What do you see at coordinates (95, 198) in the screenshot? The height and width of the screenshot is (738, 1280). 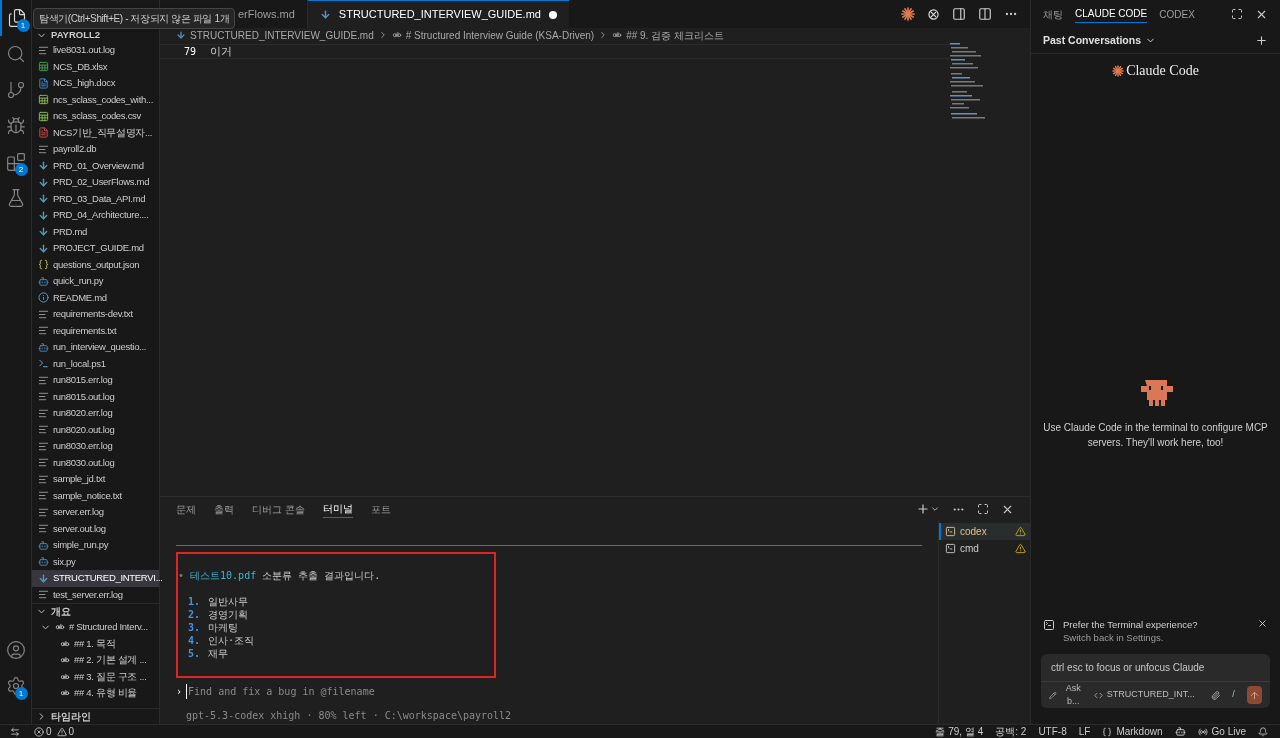 I see `file-item: PRD_03_Data_API.md` at bounding box center [95, 198].